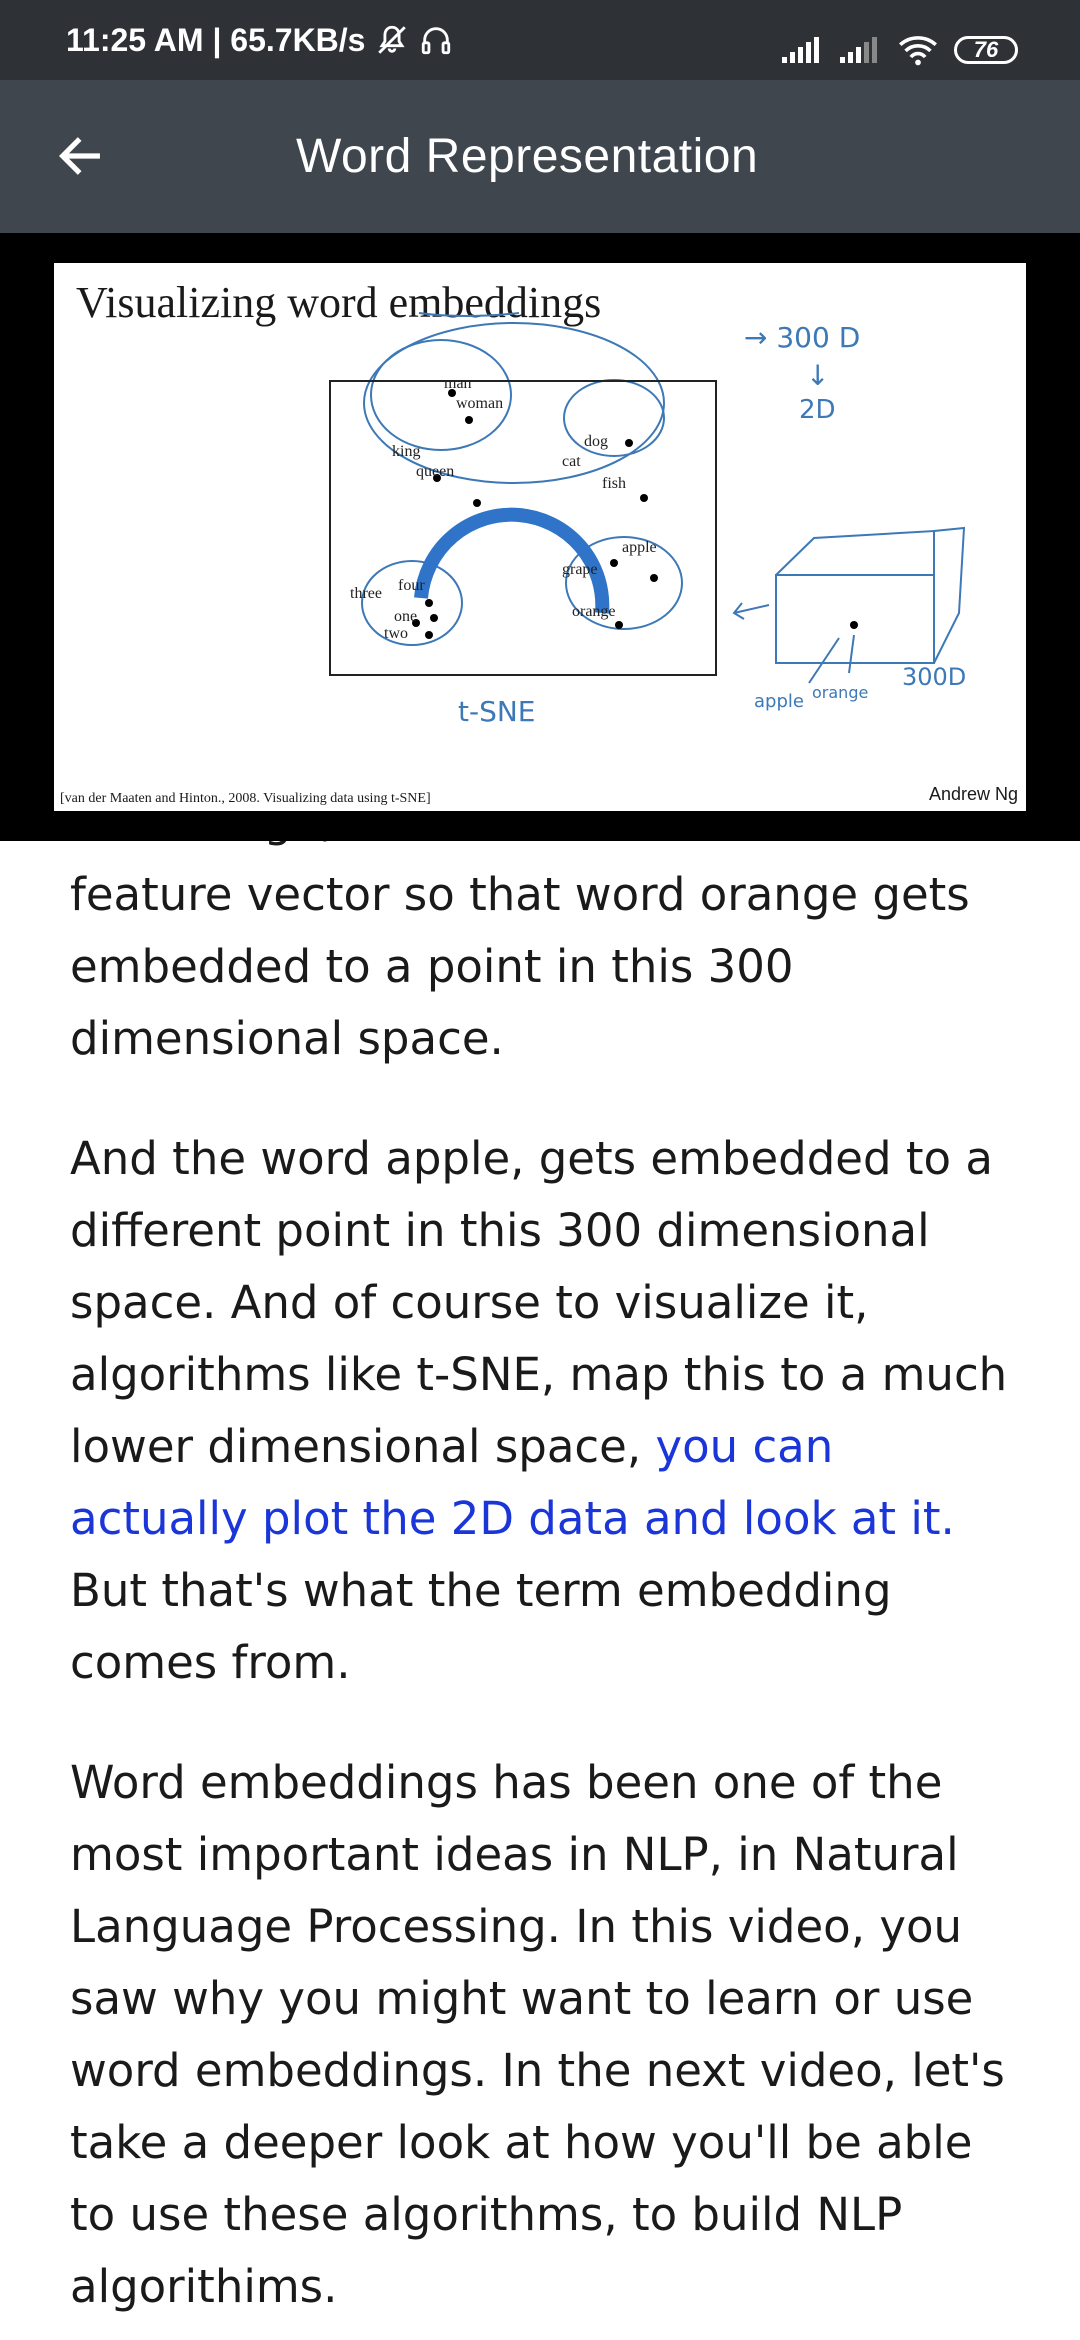 The image size is (1080, 2340). Describe the element at coordinates (817, 410) in the screenshot. I see `handwritten-2d: 2D` at that location.